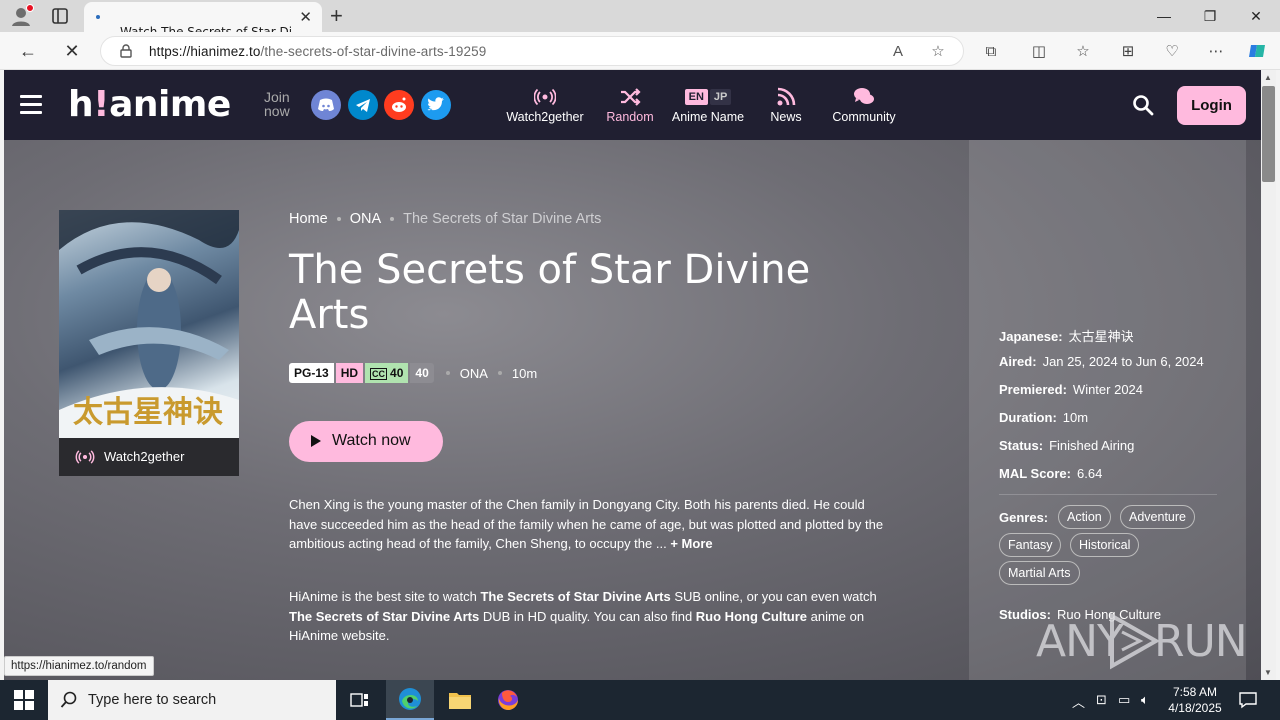 This screenshot has width=1280, height=720. Describe the element at coordinates (363, 105) in the screenshot. I see `telegram-icon` at that location.